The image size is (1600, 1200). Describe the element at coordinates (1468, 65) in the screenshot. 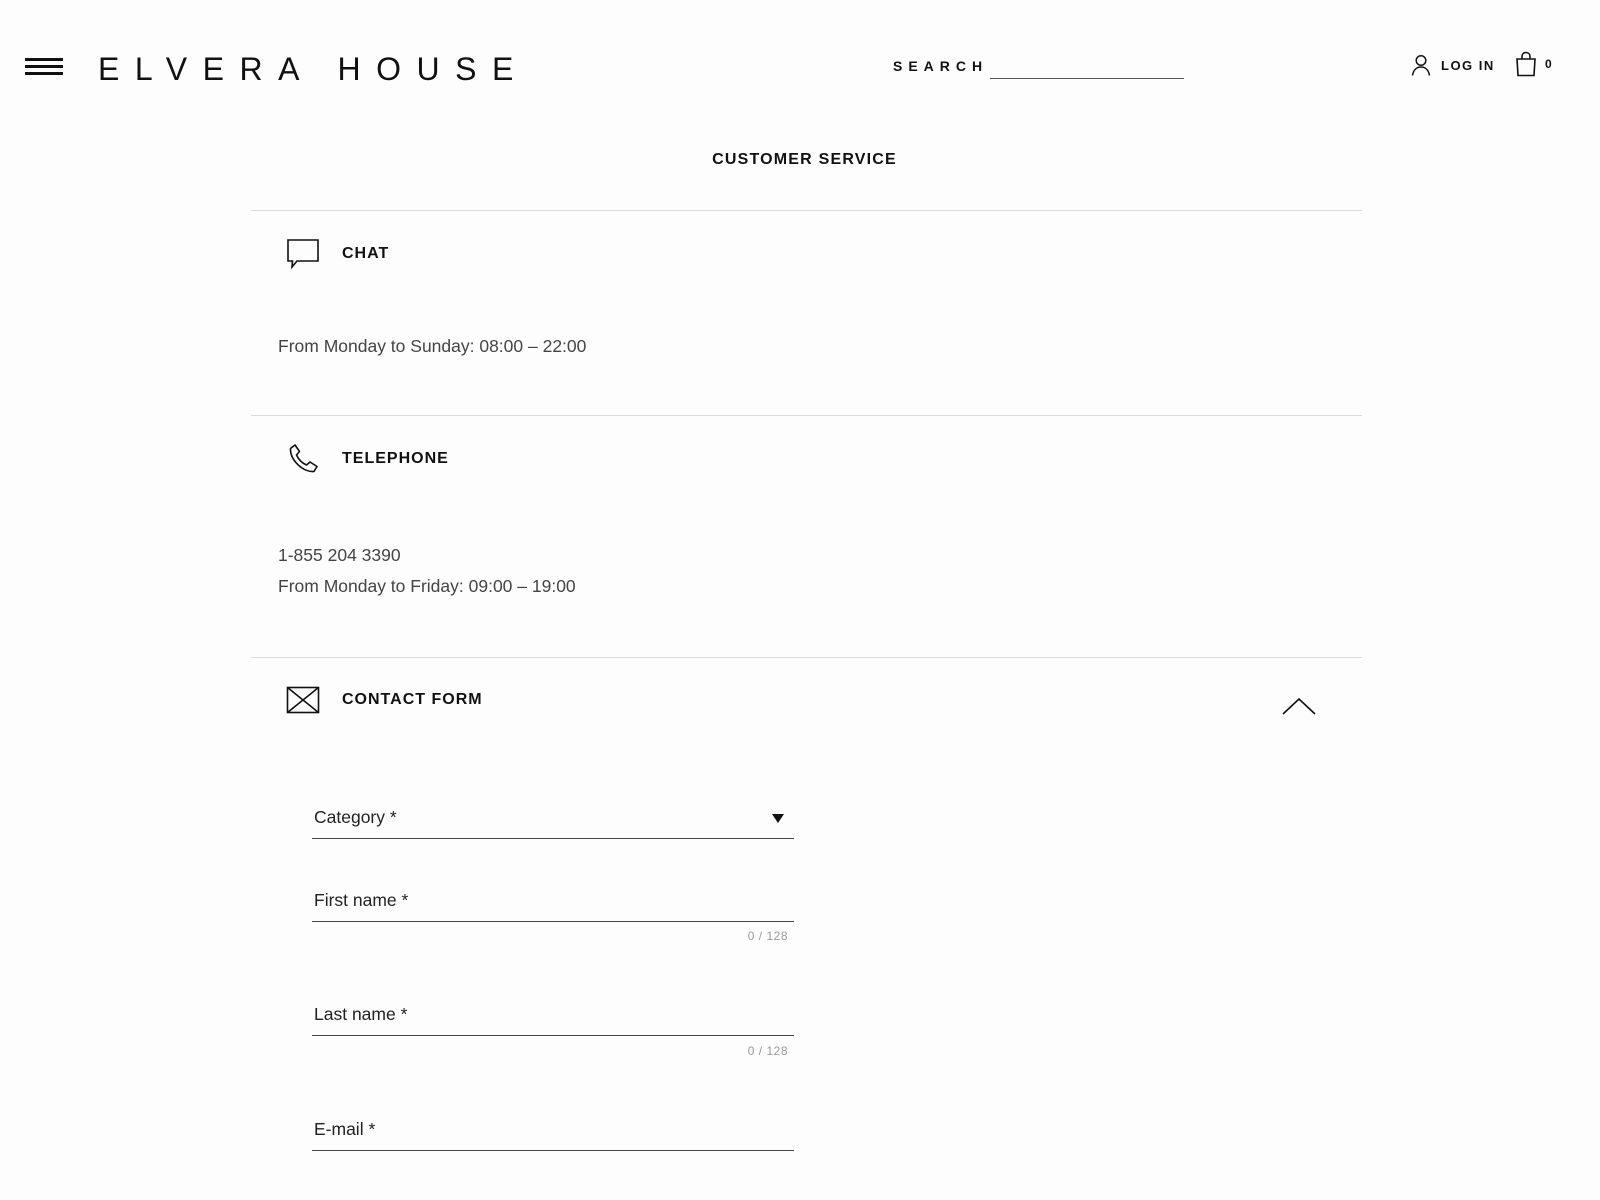

I see `login-label: LOG IN` at that location.